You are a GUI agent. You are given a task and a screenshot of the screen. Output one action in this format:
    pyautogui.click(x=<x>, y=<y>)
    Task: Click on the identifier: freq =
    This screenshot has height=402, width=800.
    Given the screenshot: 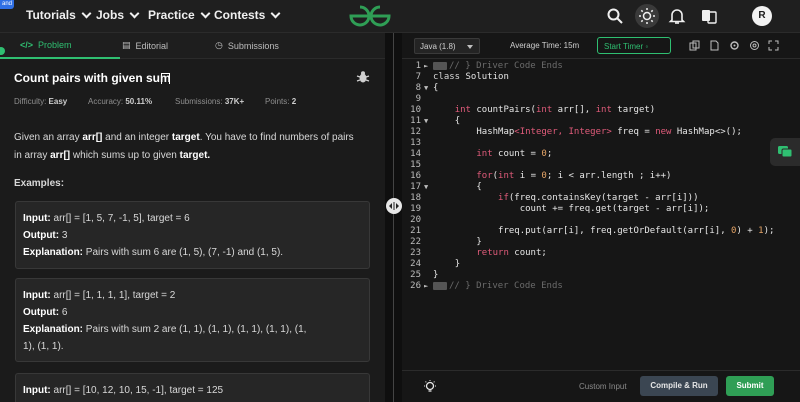 What is the action you would take?
    pyautogui.click(x=633, y=132)
    